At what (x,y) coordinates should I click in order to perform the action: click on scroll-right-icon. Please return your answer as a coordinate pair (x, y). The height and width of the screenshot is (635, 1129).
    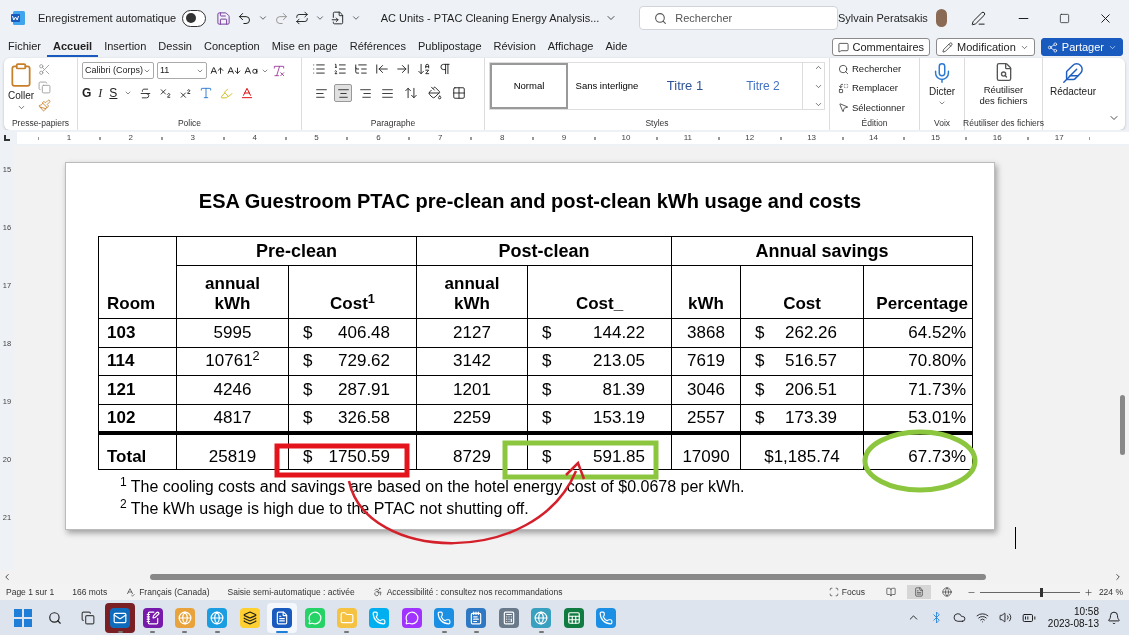
    Looking at the image, I should click on (1118, 577).